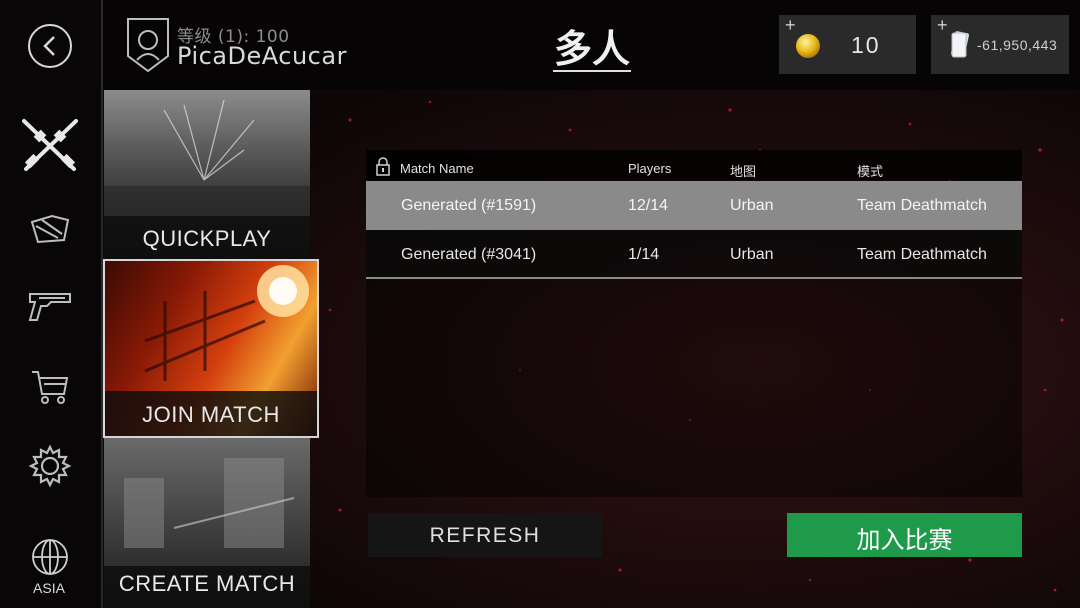  Describe the element at coordinates (591, 49) in the screenshot. I see `page-title: 多人` at that location.